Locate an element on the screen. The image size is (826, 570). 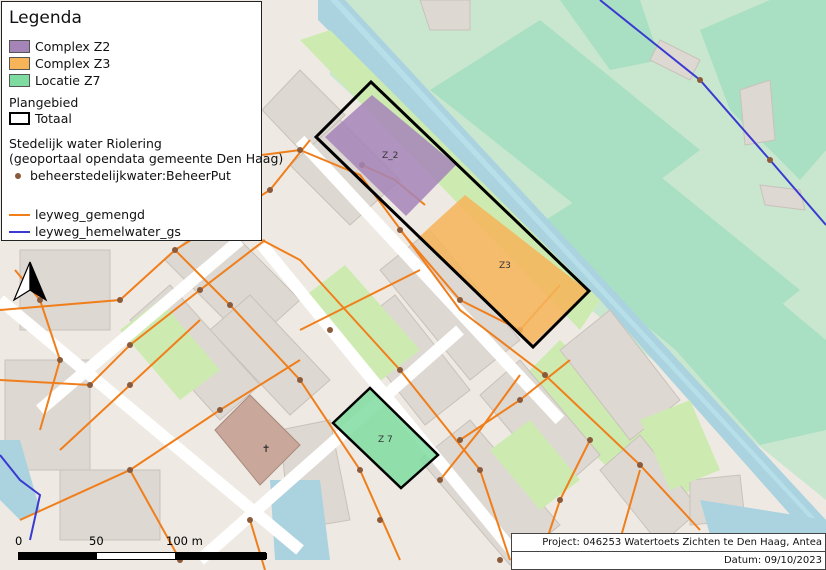
legend-label: leyweg_gemengd is located at coordinates (90, 214).